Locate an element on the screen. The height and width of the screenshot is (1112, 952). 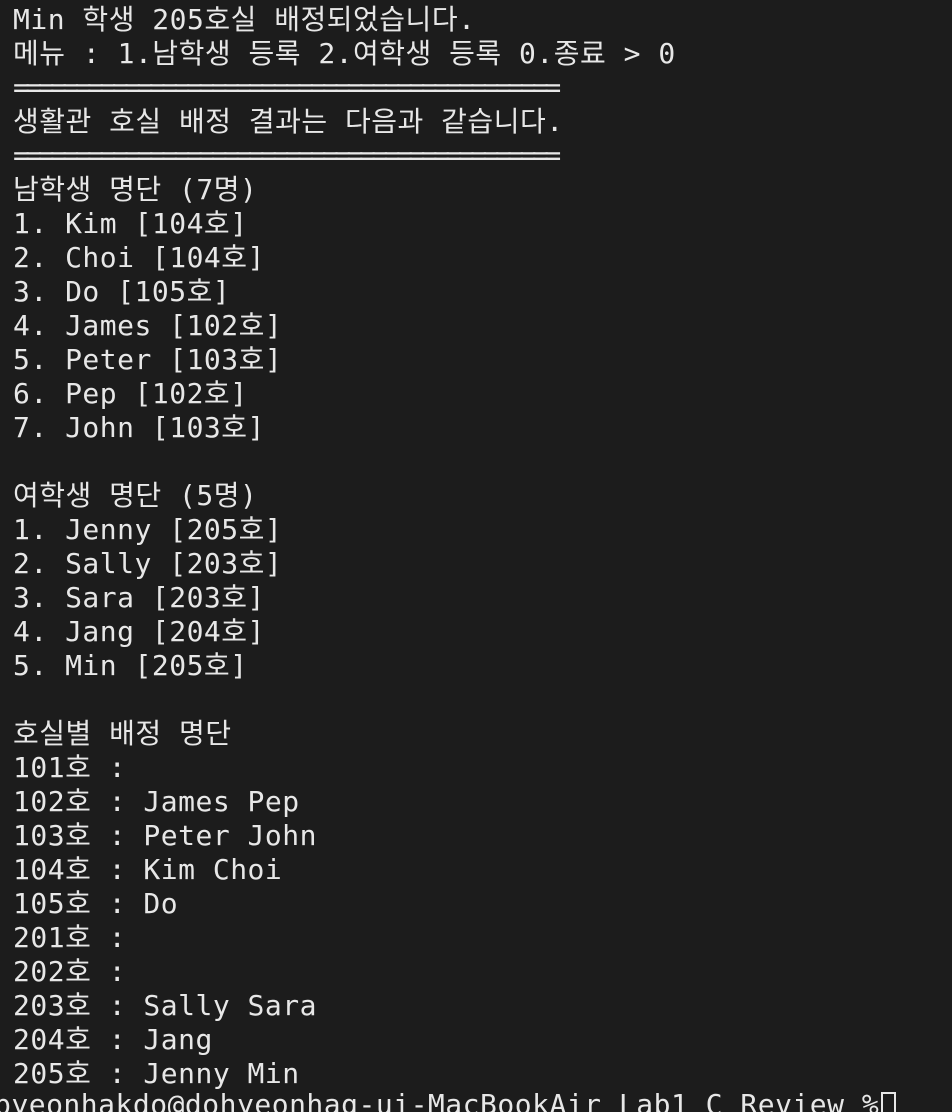
output-line: 3. Sara [203호] is located at coordinates (139, 597).